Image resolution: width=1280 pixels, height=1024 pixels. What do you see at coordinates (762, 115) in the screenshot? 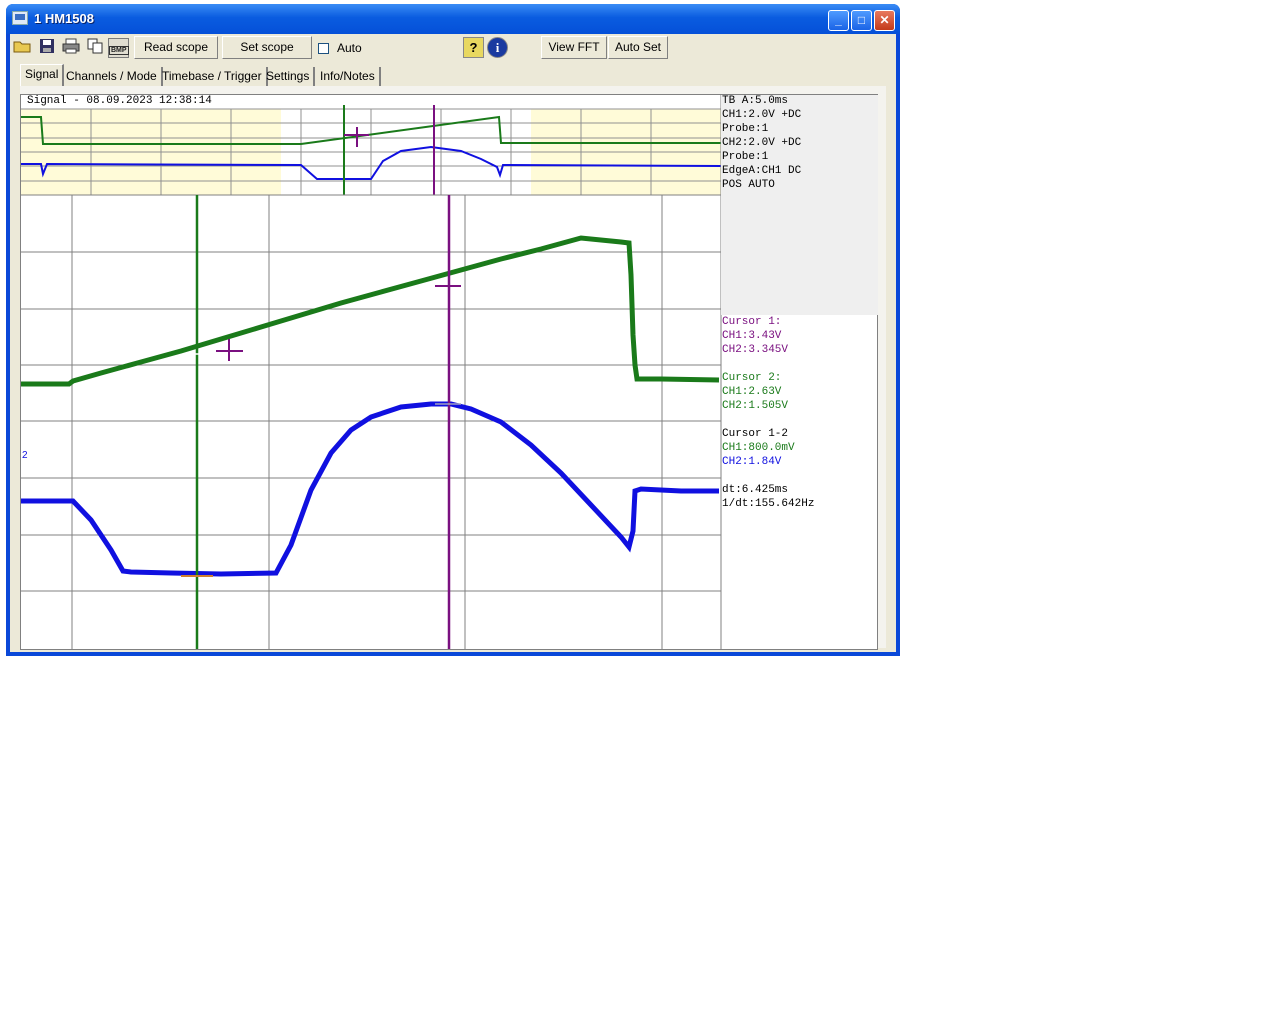
I see `ch1-setting: CH1:2.0V +DC` at bounding box center [762, 115].